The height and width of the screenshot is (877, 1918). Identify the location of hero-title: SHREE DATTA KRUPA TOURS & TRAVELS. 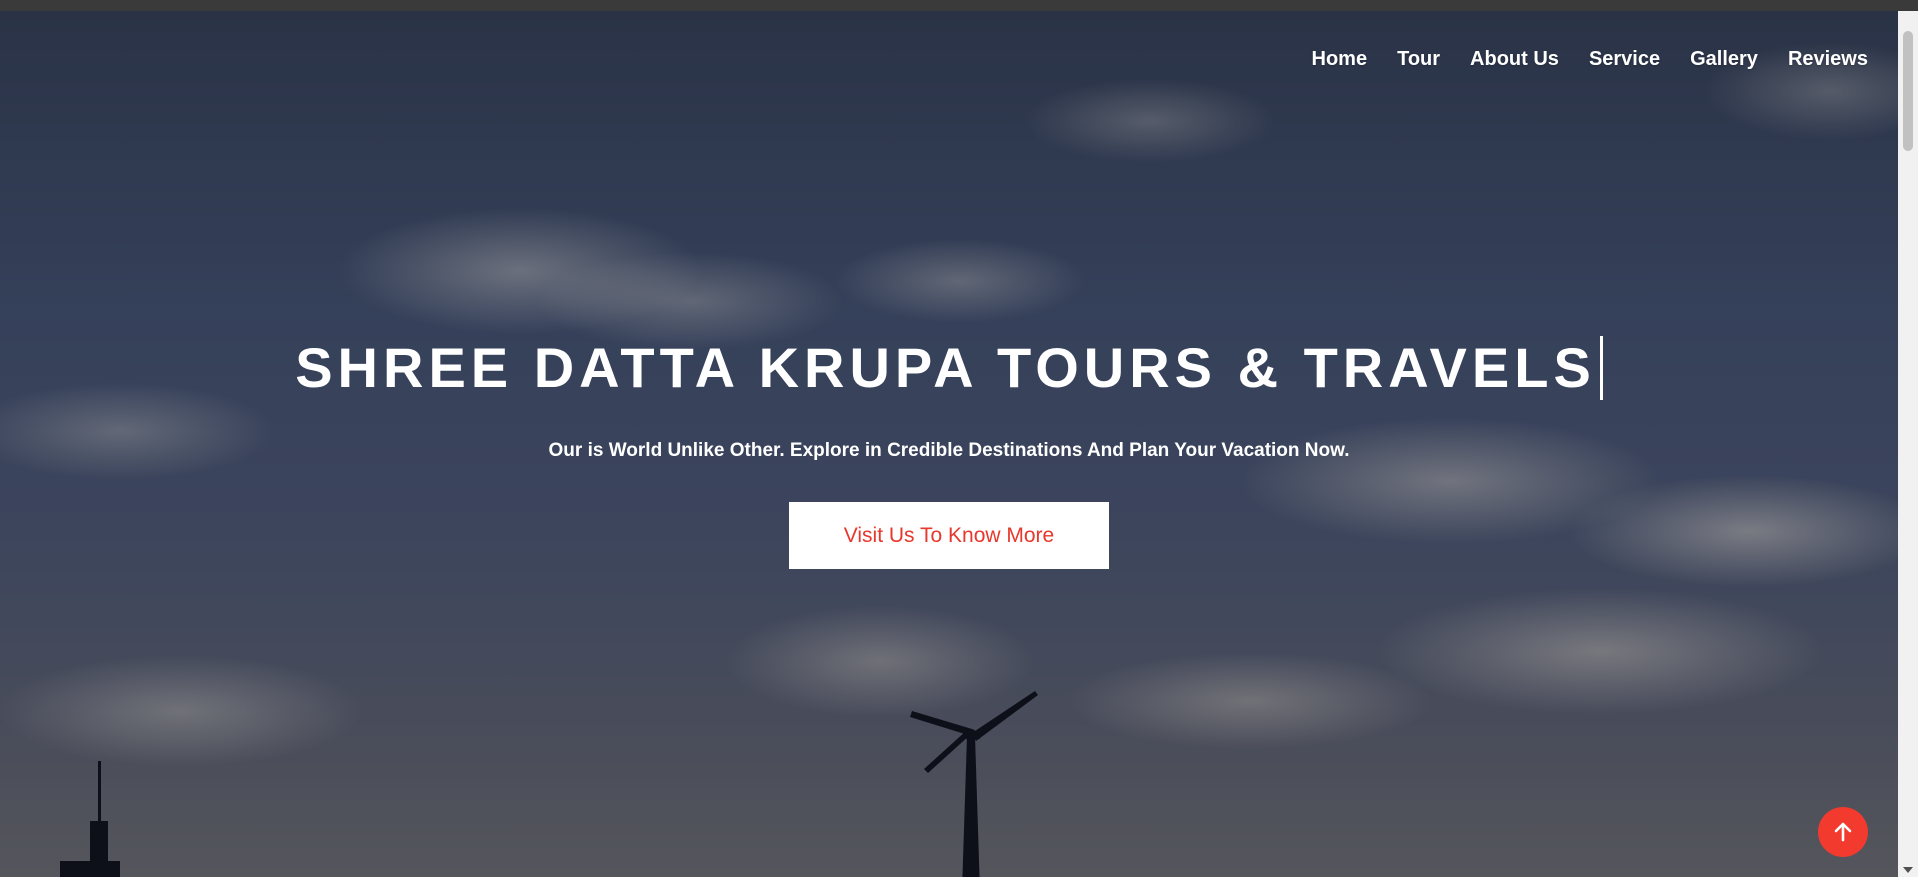
(945, 367).